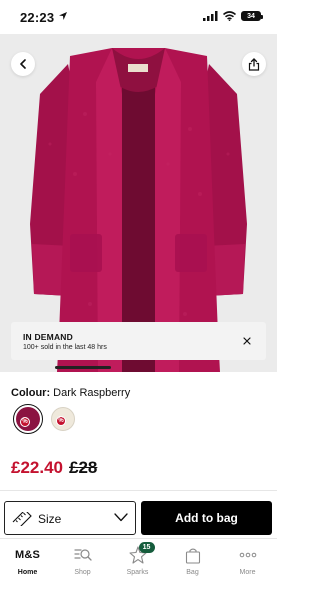 This screenshot has width=320, height=600. What do you see at coordinates (146, 547) in the screenshot?
I see `sparks-badge: 15` at bounding box center [146, 547].